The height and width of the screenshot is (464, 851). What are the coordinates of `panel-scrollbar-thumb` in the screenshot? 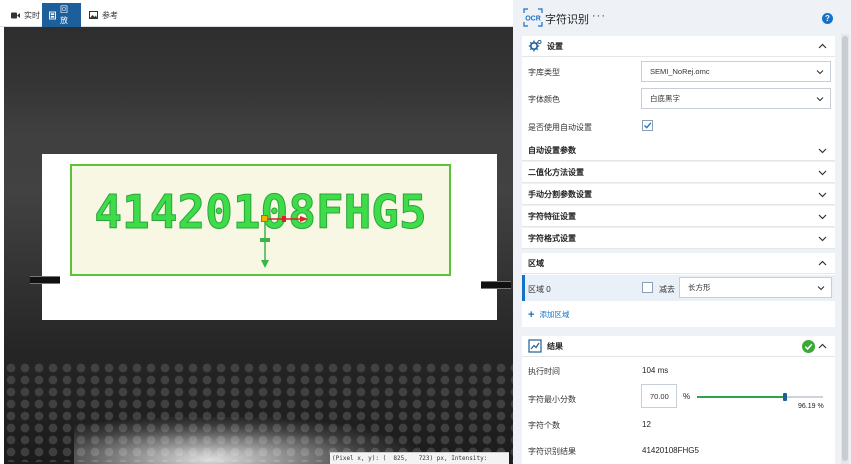 It's located at (845, 248).